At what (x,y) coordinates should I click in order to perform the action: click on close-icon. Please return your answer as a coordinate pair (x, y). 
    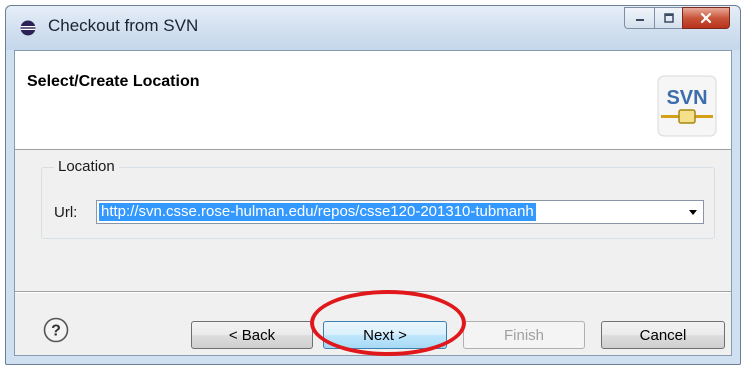
    Looking at the image, I should click on (706, 18).